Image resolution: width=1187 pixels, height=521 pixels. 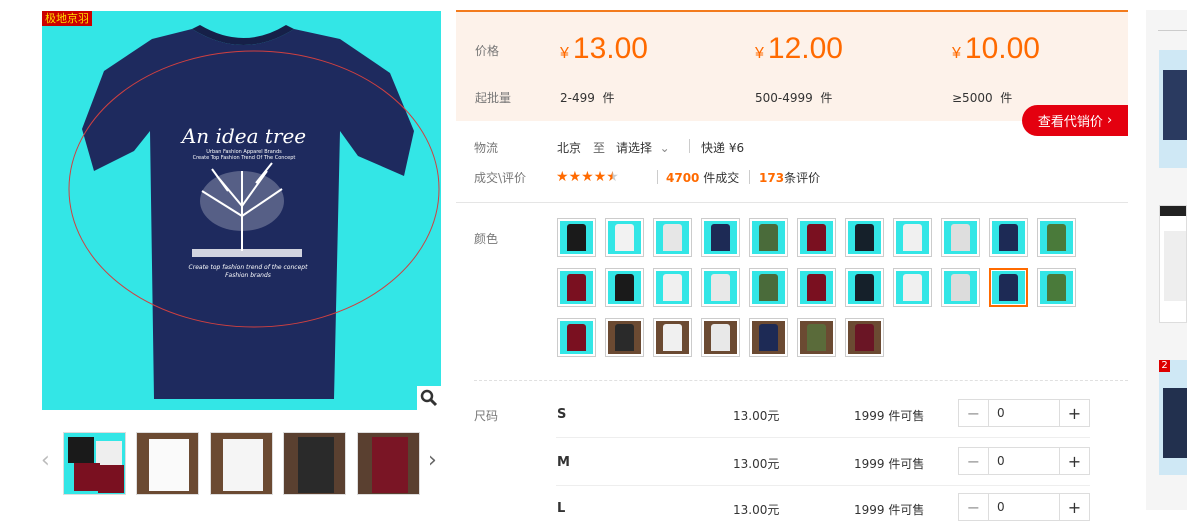 What do you see at coordinates (789, 177) in the screenshot?
I see `review-count: 173条评价` at bounding box center [789, 177].